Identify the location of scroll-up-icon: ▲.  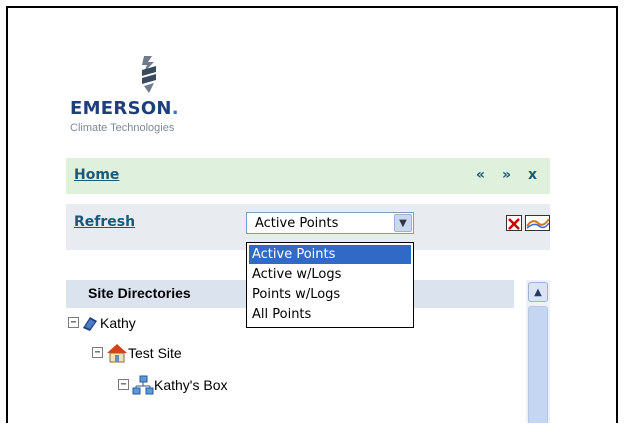
(538, 292).